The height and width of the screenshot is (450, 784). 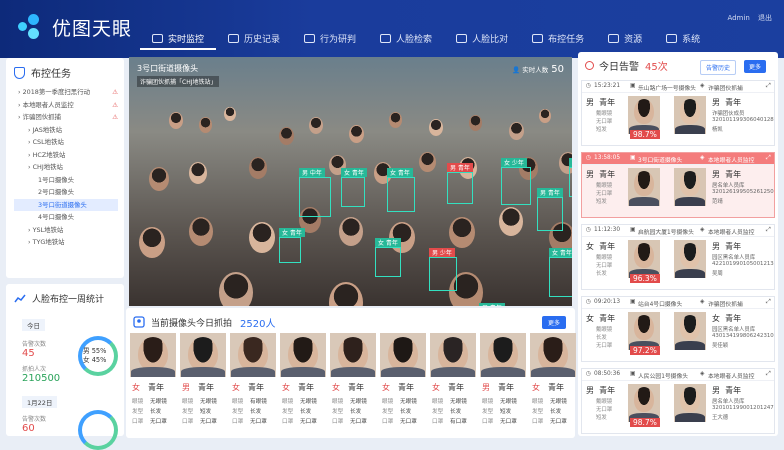 I want to click on captures-title: 当前摄像头今日抓拍, so click(x=192, y=323).